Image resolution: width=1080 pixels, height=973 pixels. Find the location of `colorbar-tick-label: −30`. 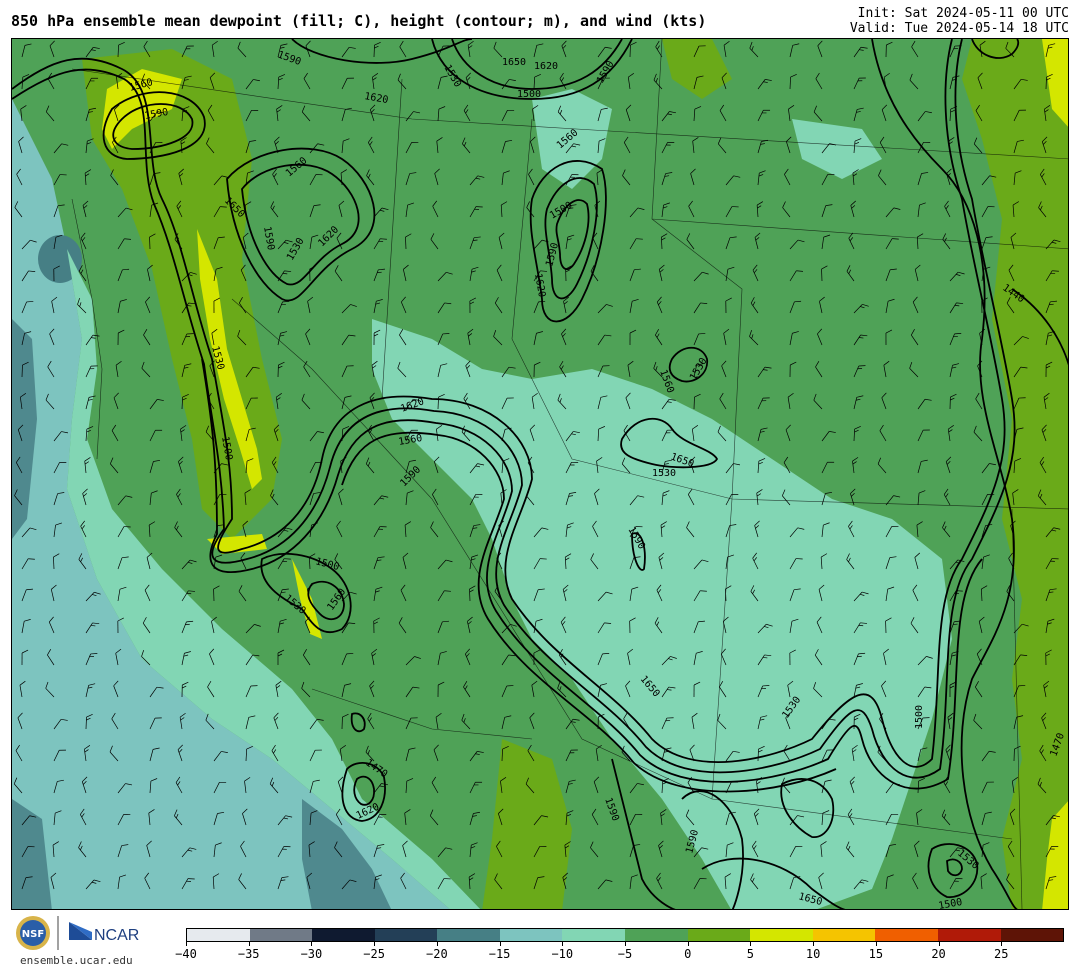

colorbar-tick-label: −30 is located at coordinates (311, 954).